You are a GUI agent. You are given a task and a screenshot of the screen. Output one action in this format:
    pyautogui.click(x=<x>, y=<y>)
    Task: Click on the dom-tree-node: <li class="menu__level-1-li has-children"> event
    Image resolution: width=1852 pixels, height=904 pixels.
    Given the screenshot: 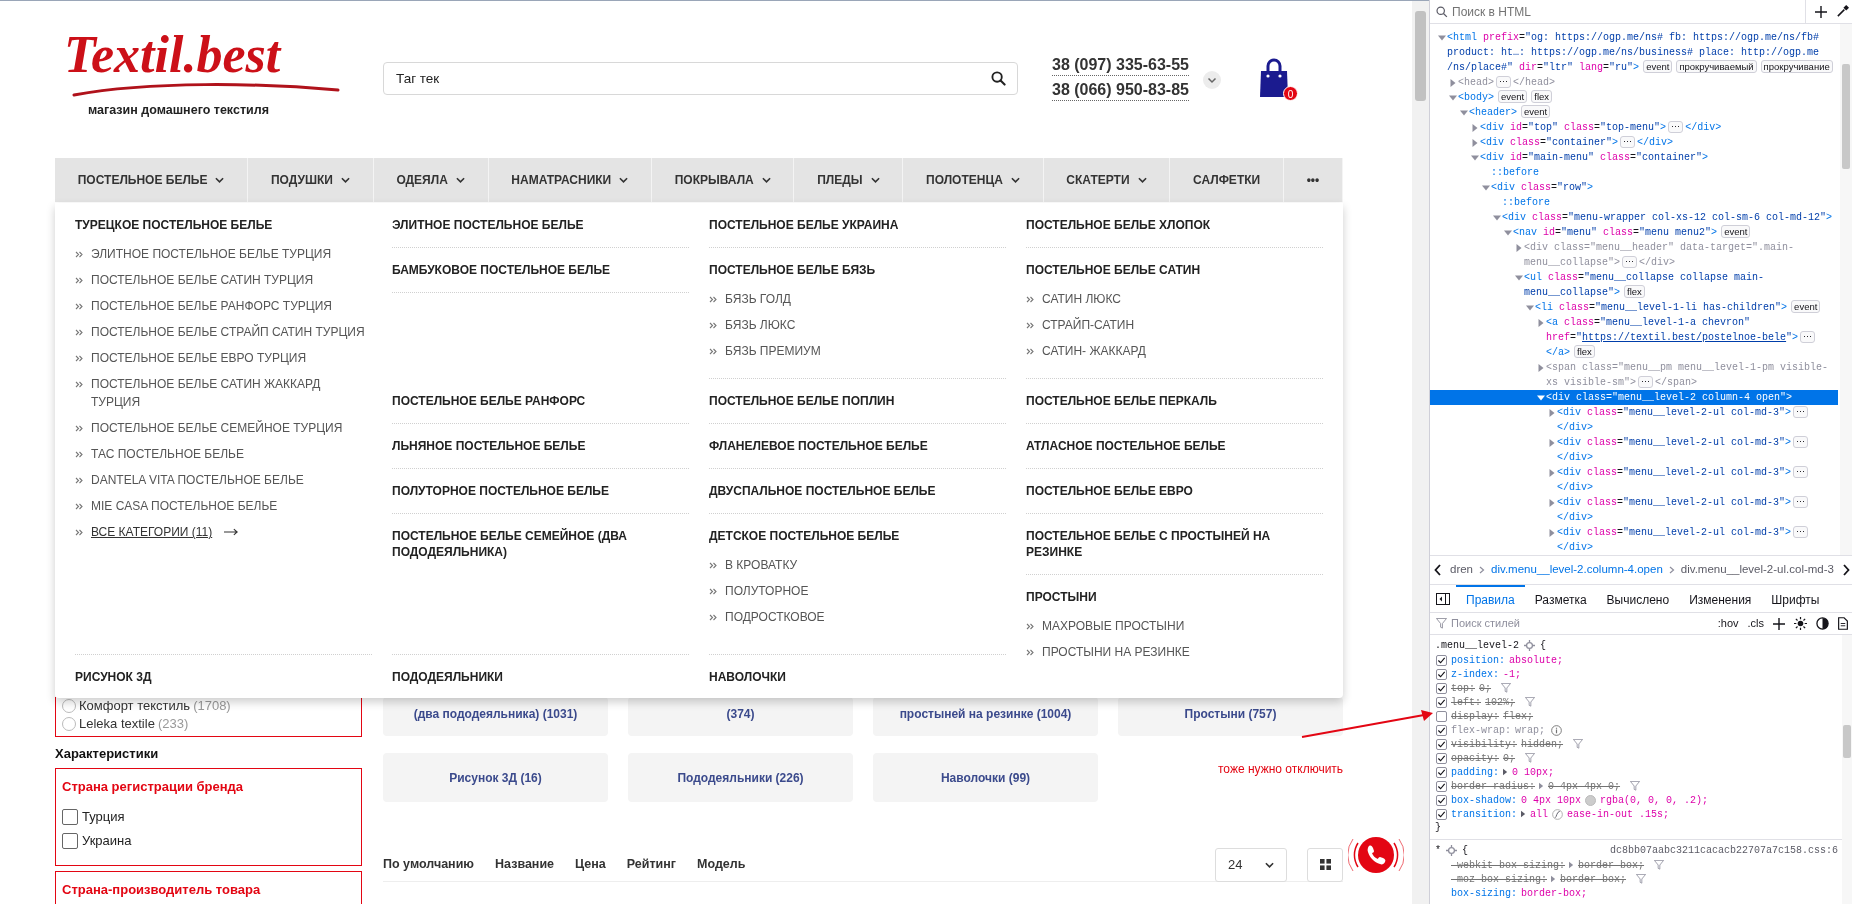 What is the action you would take?
    pyautogui.click(x=1634, y=307)
    